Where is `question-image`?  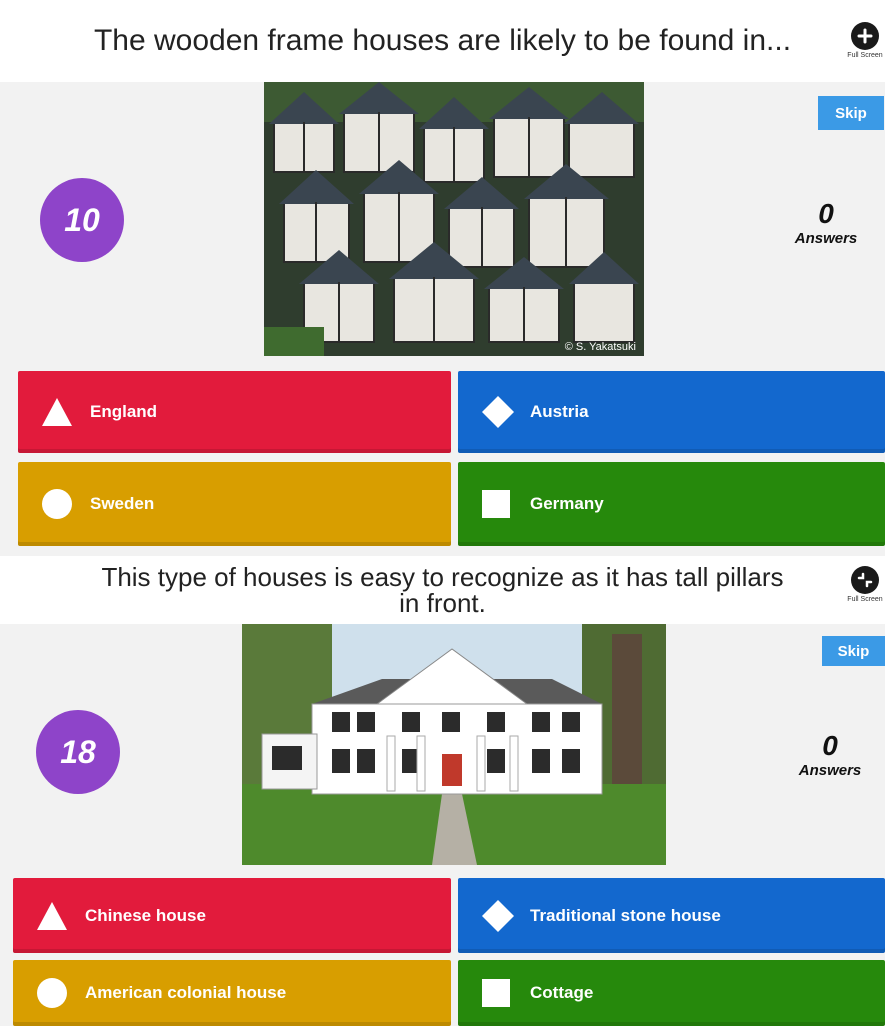
question-image is located at coordinates (454, 744).